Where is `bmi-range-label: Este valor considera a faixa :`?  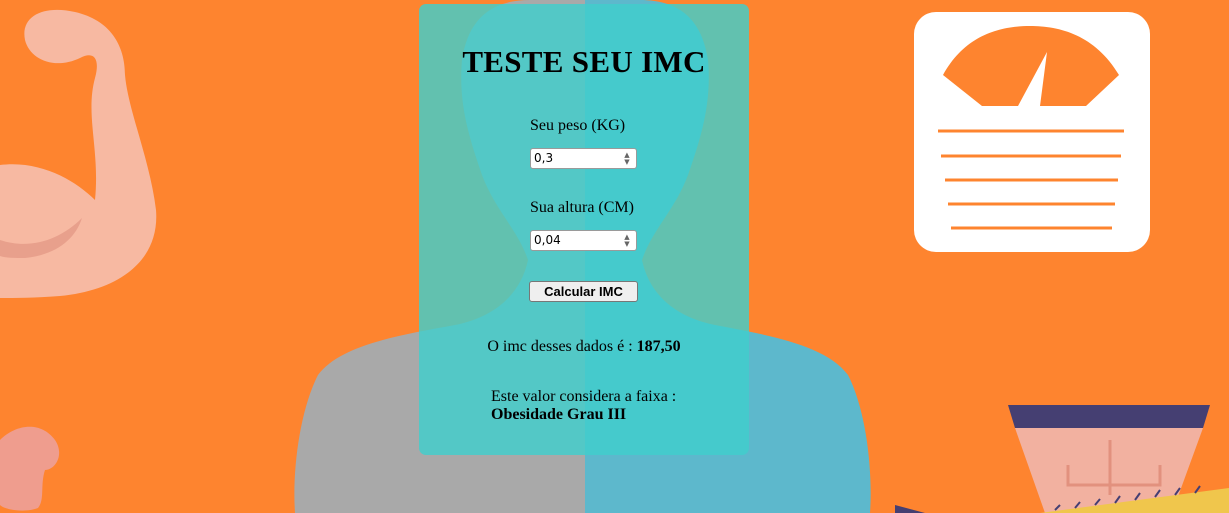
bmi-range-label: Este valor considera a faixa : is located at coordinates (584, 396).